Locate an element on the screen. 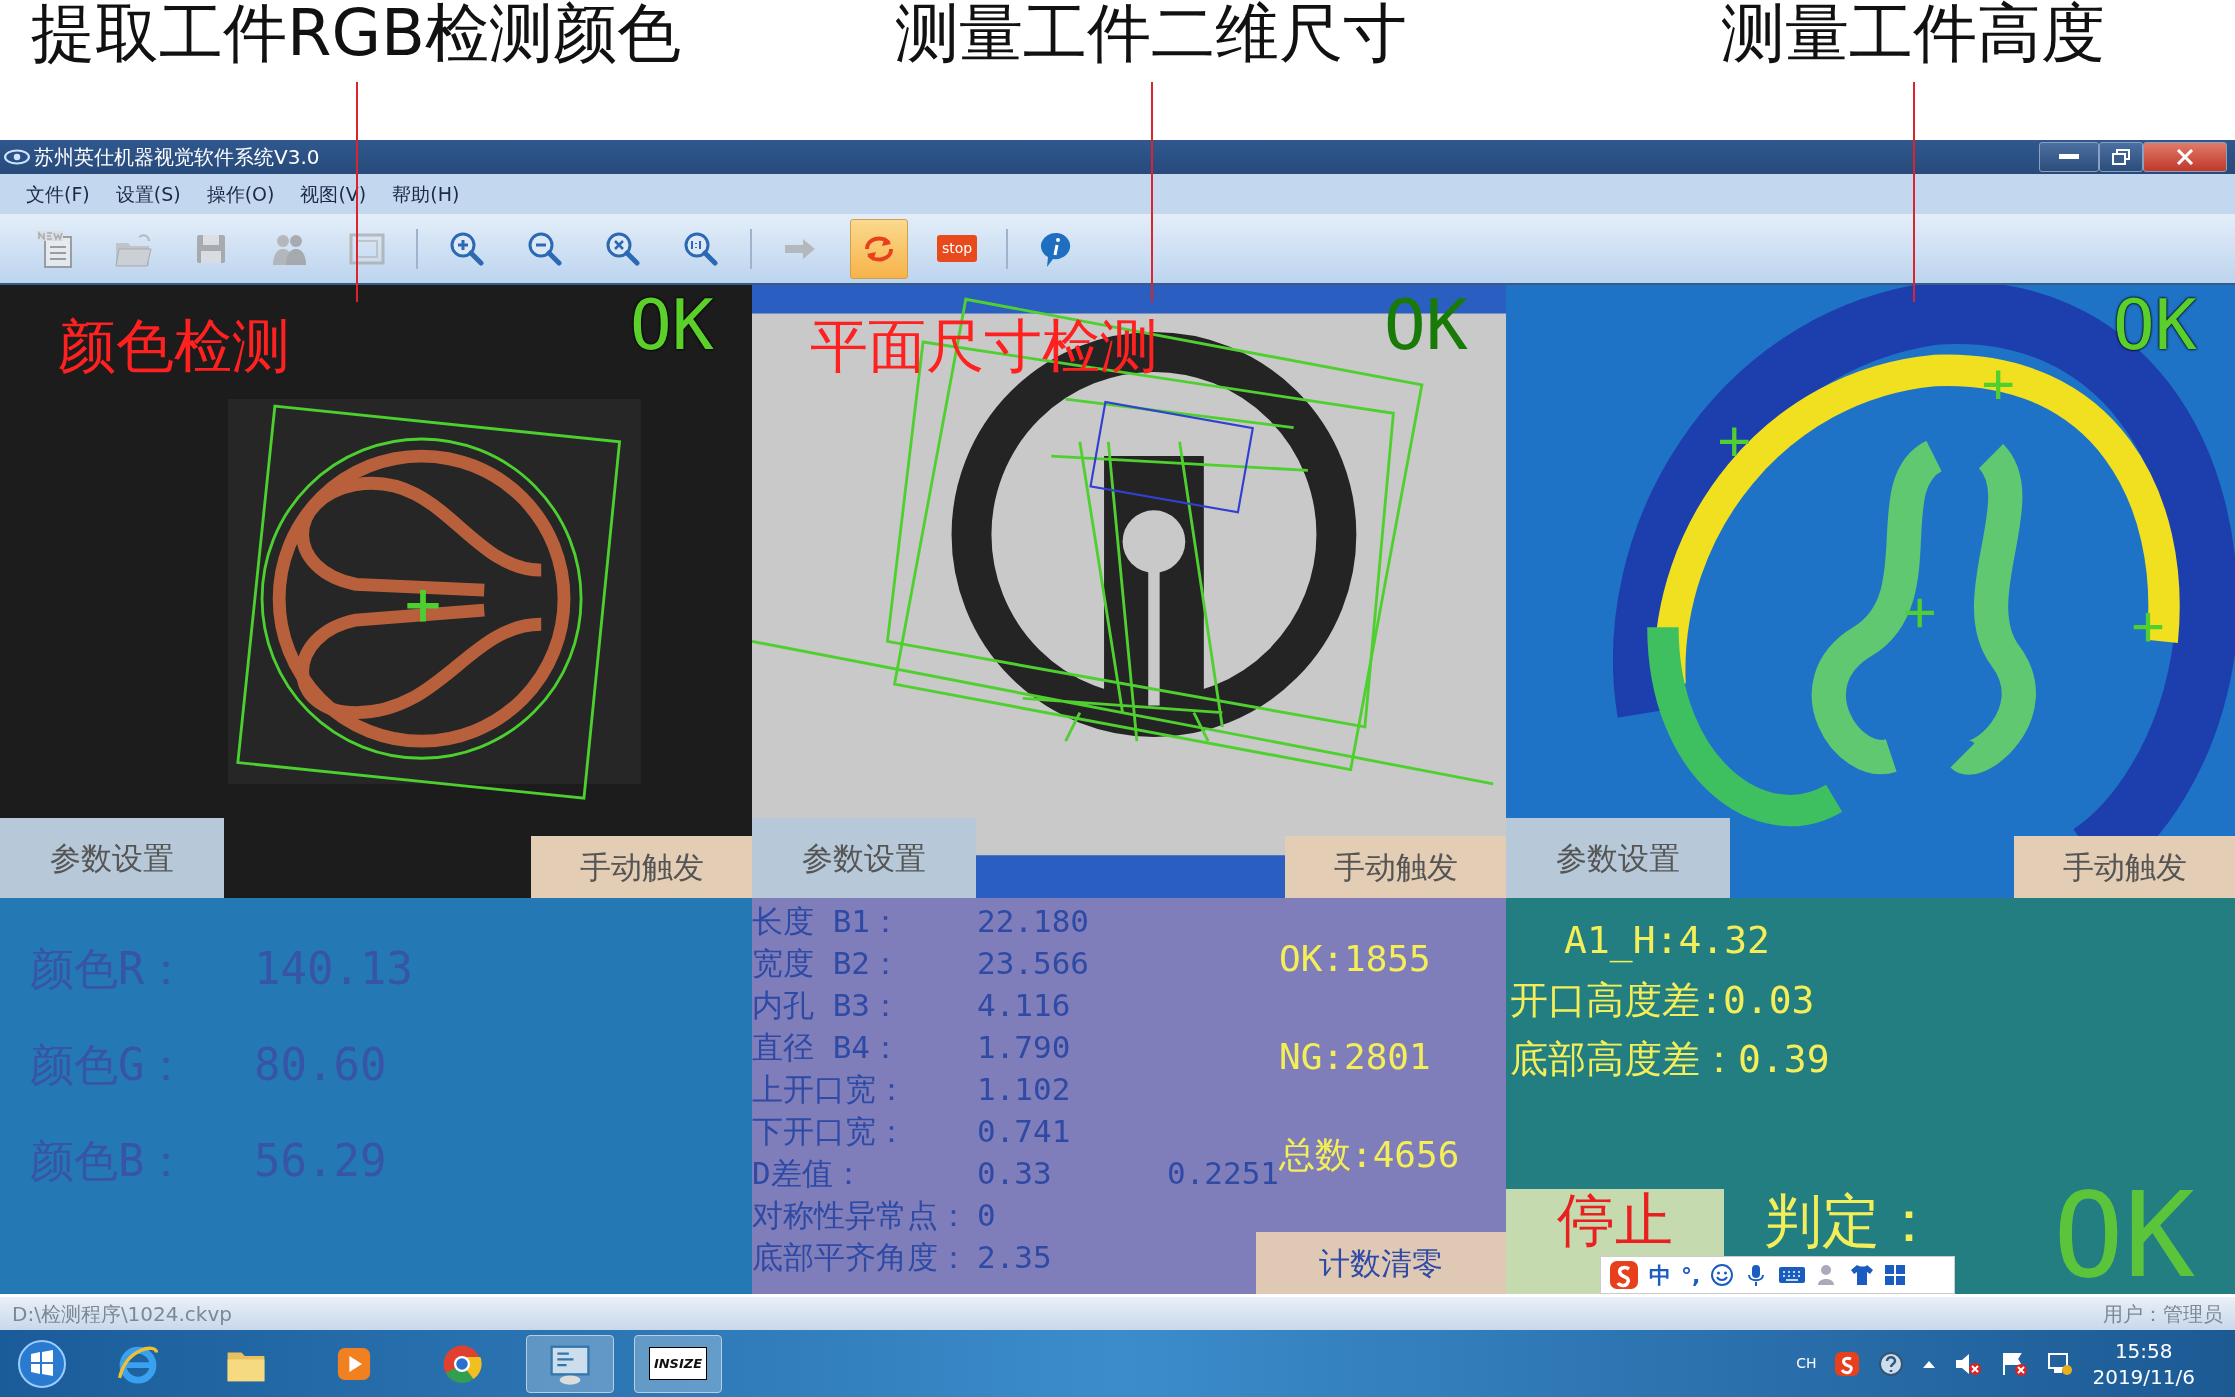 The height and width of the screenshot is (1397, 2235). logo-text: INSIZE is located at coordinates (678, 1363).